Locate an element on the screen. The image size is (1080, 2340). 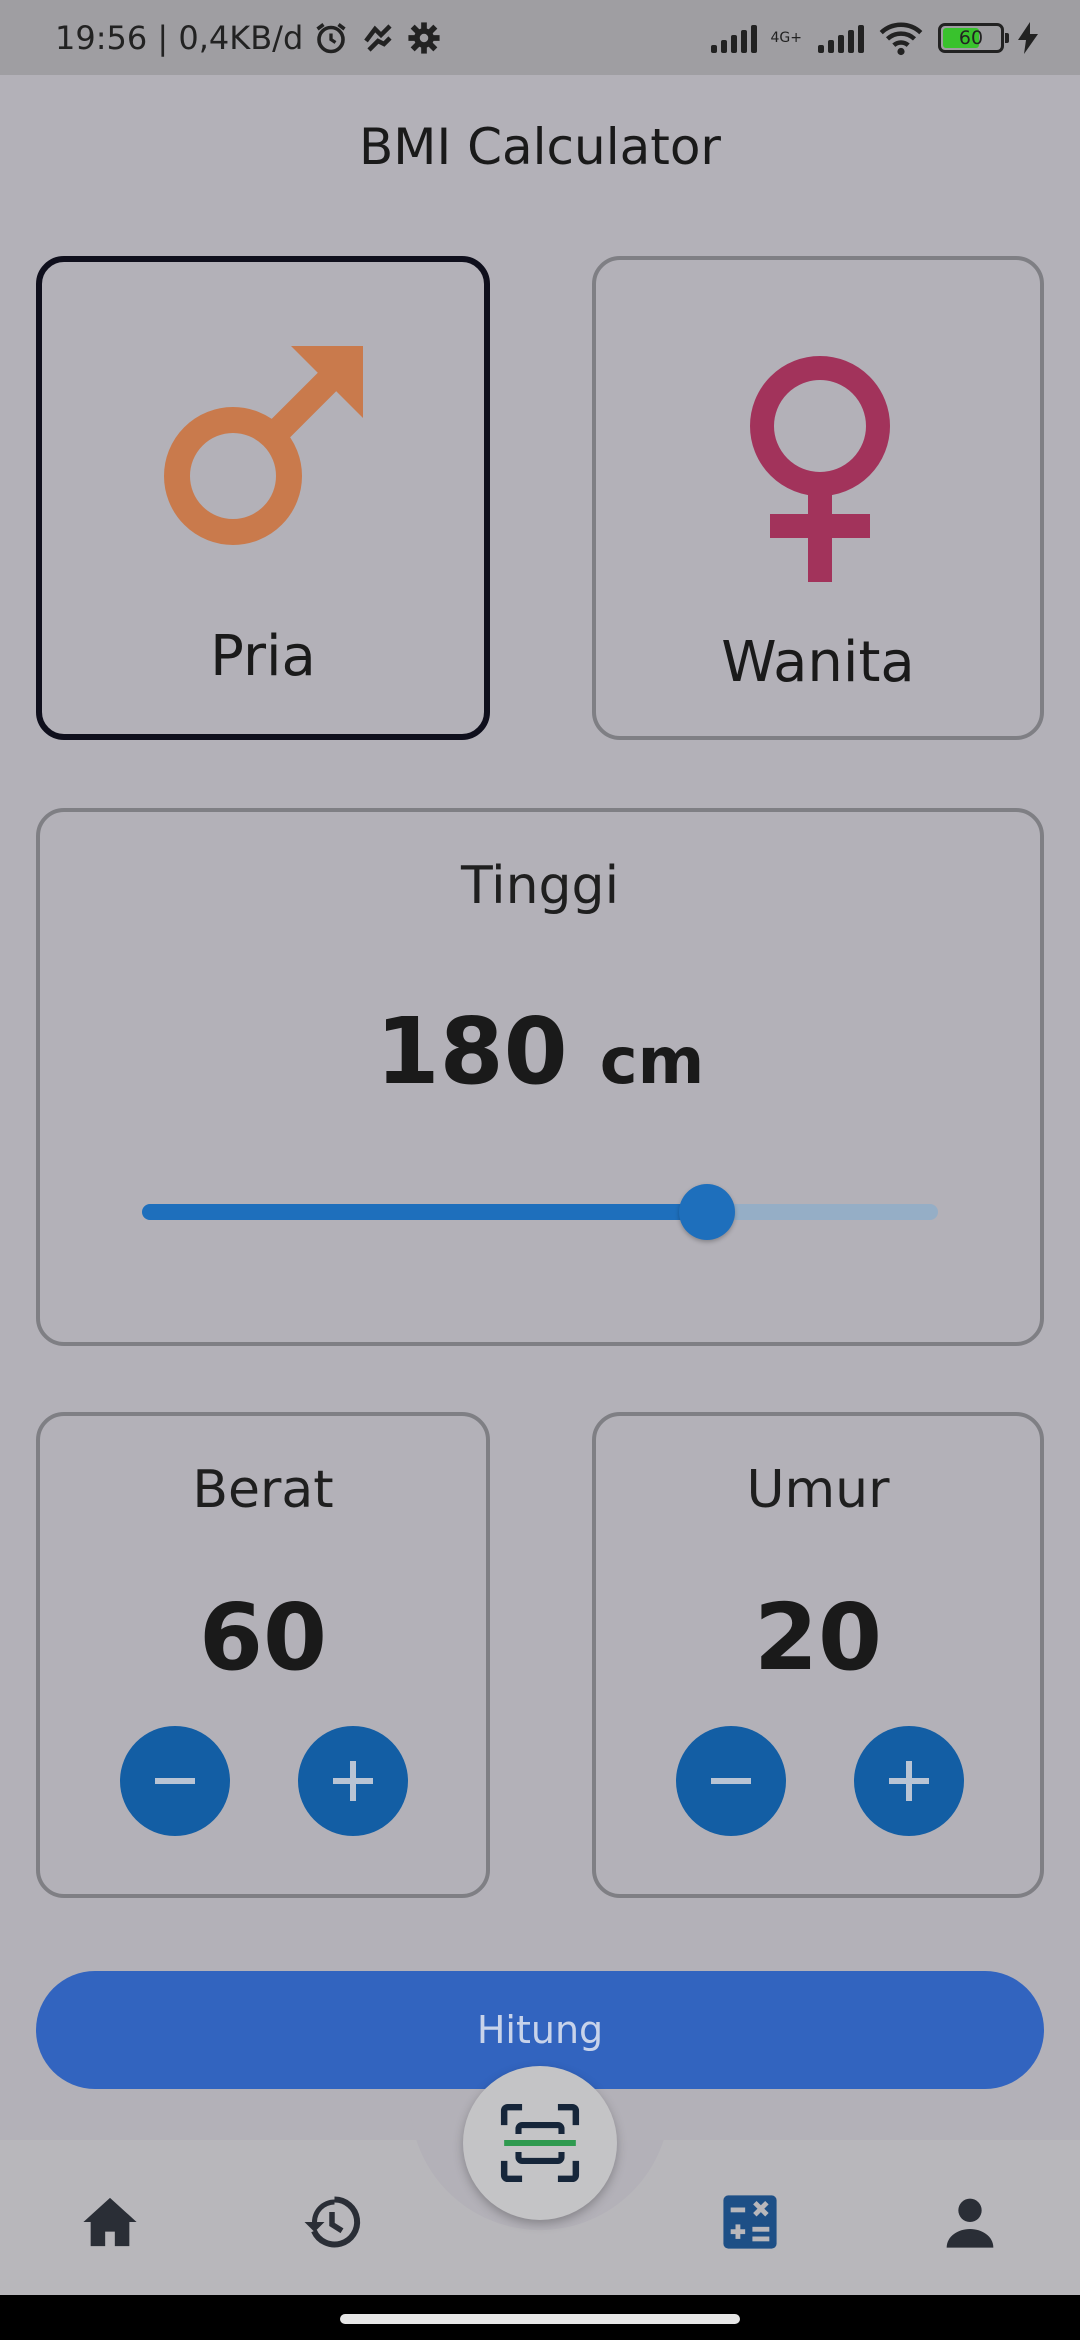
charging-icon is located at coordinates (1028, 37).